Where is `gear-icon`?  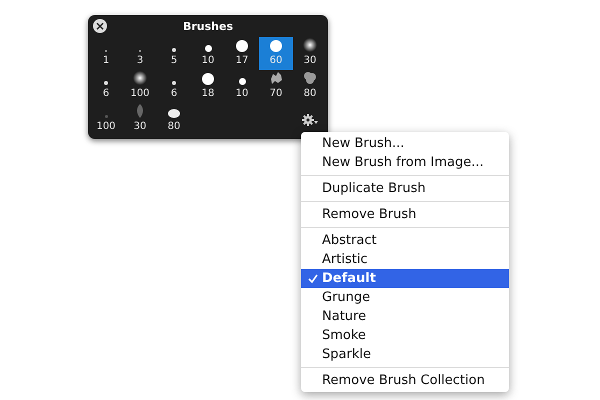
gear-icon is located at coordinates (310, 120).